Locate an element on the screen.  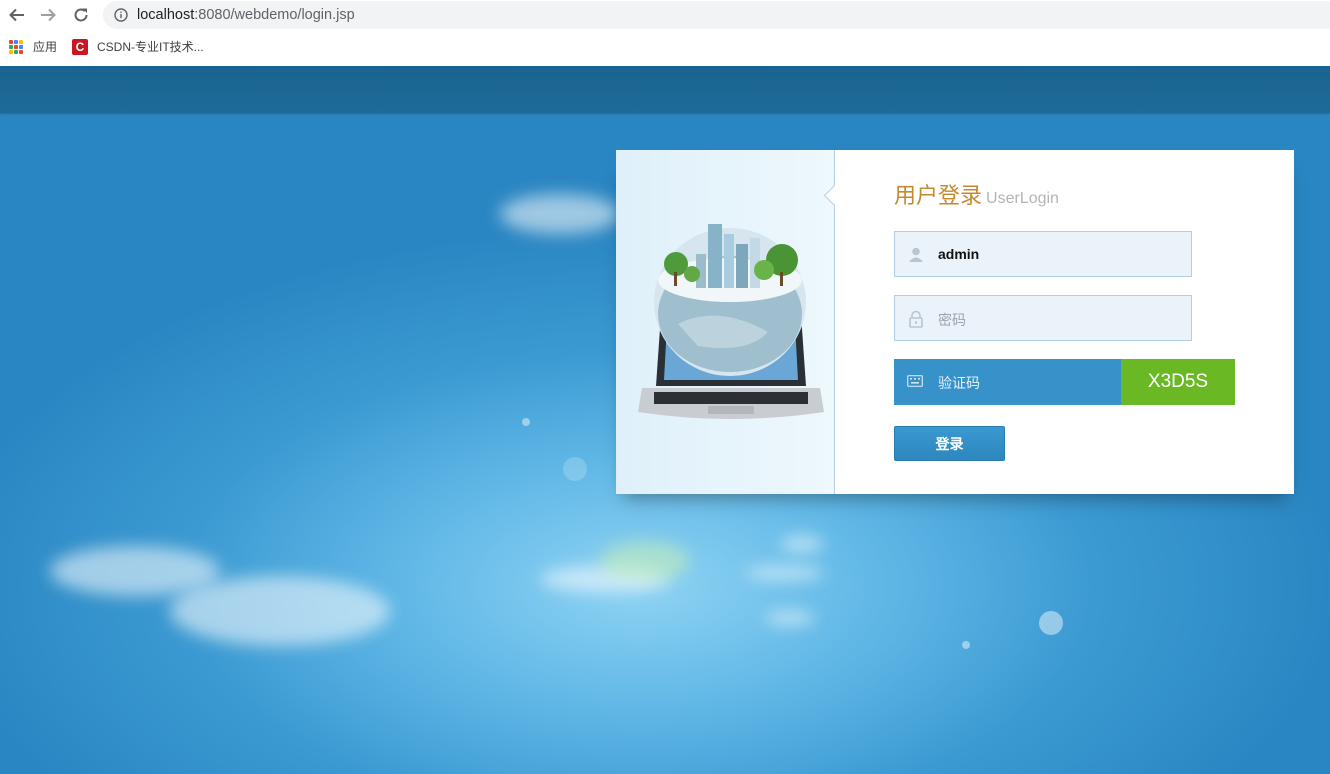
login-title-en: UserLogin is located at coordinates (1022, 198).